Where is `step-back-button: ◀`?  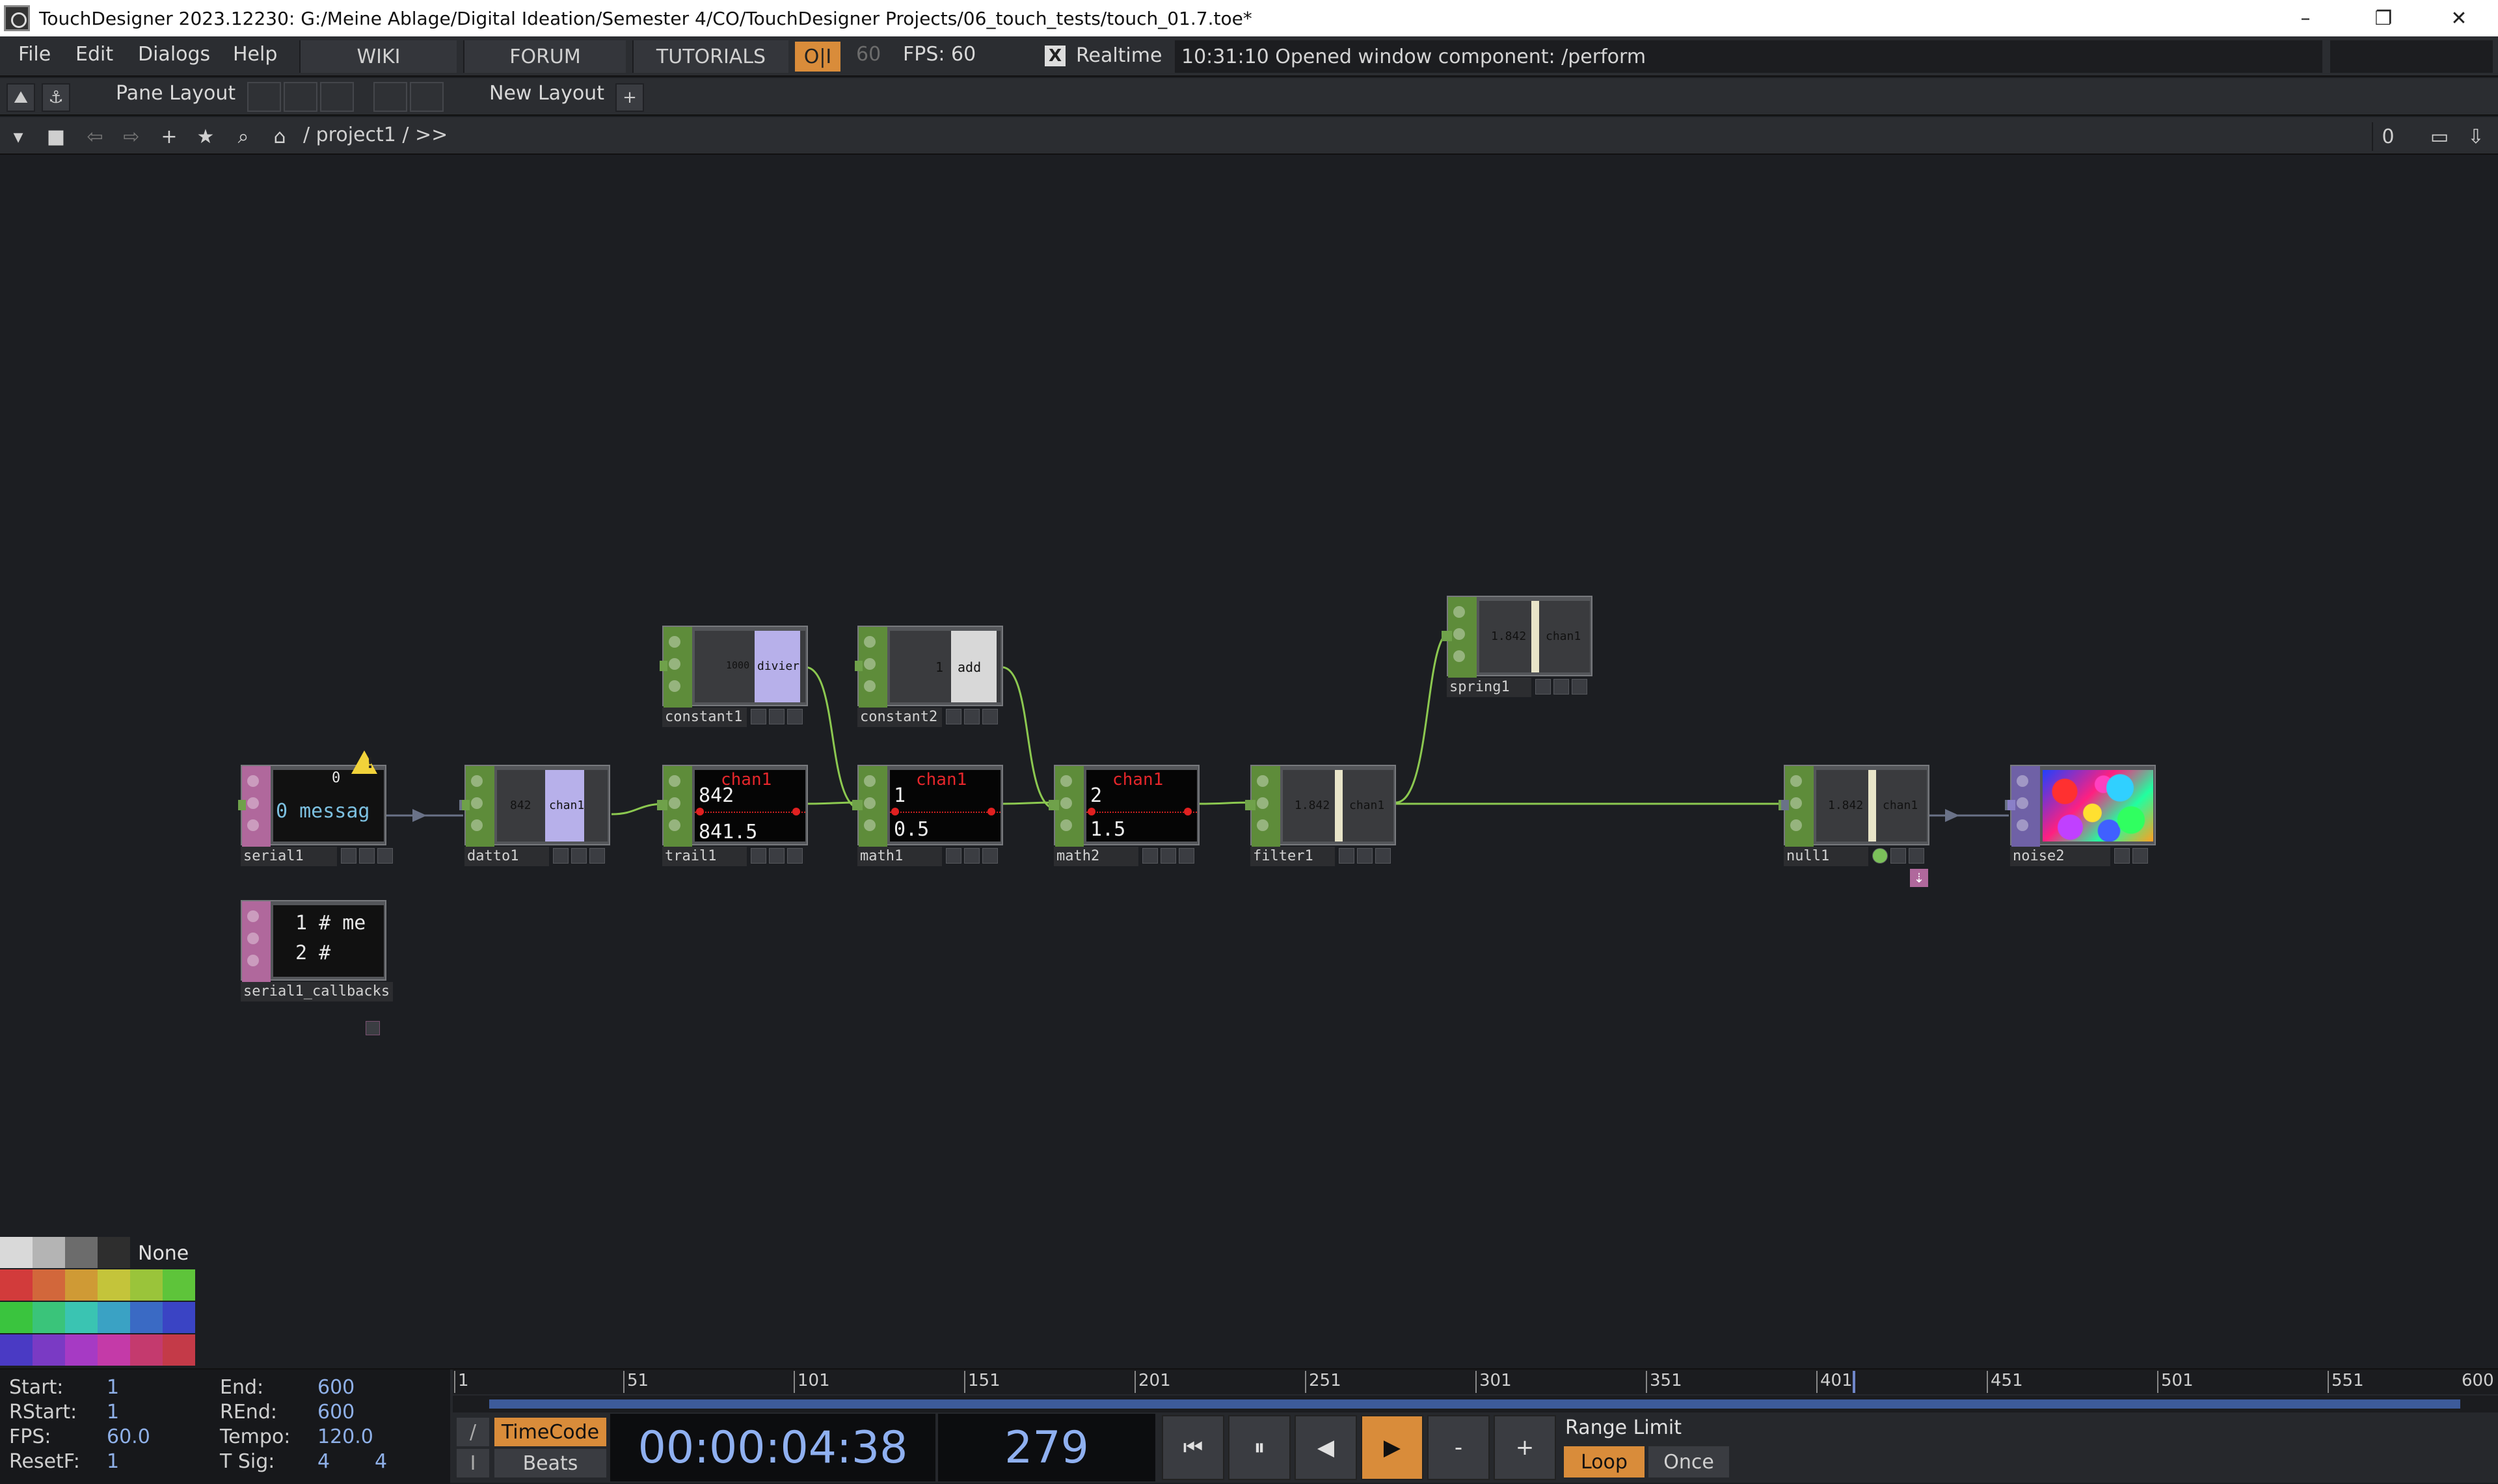 step-back-button: ◀ is located at coordinates (1326, 1447).